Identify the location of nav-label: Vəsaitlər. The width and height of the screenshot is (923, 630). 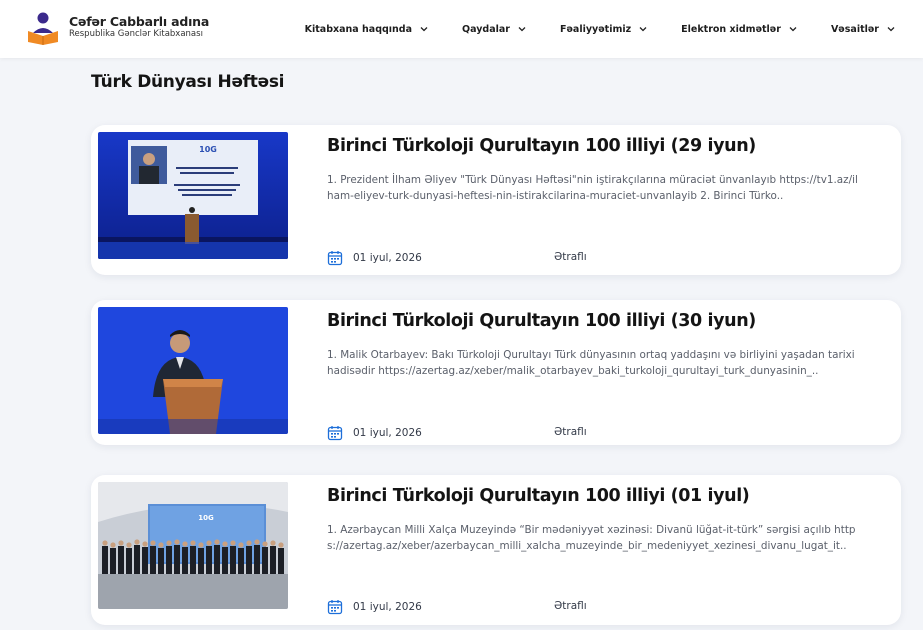
(854, 29).